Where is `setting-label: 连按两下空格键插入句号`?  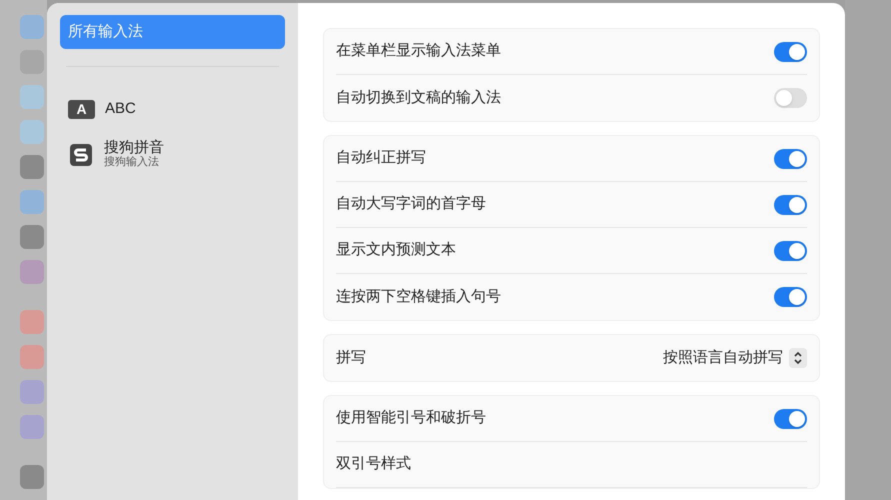 setting-label: 连按两下空格键插入句号 is located at coordinates (418, 296).